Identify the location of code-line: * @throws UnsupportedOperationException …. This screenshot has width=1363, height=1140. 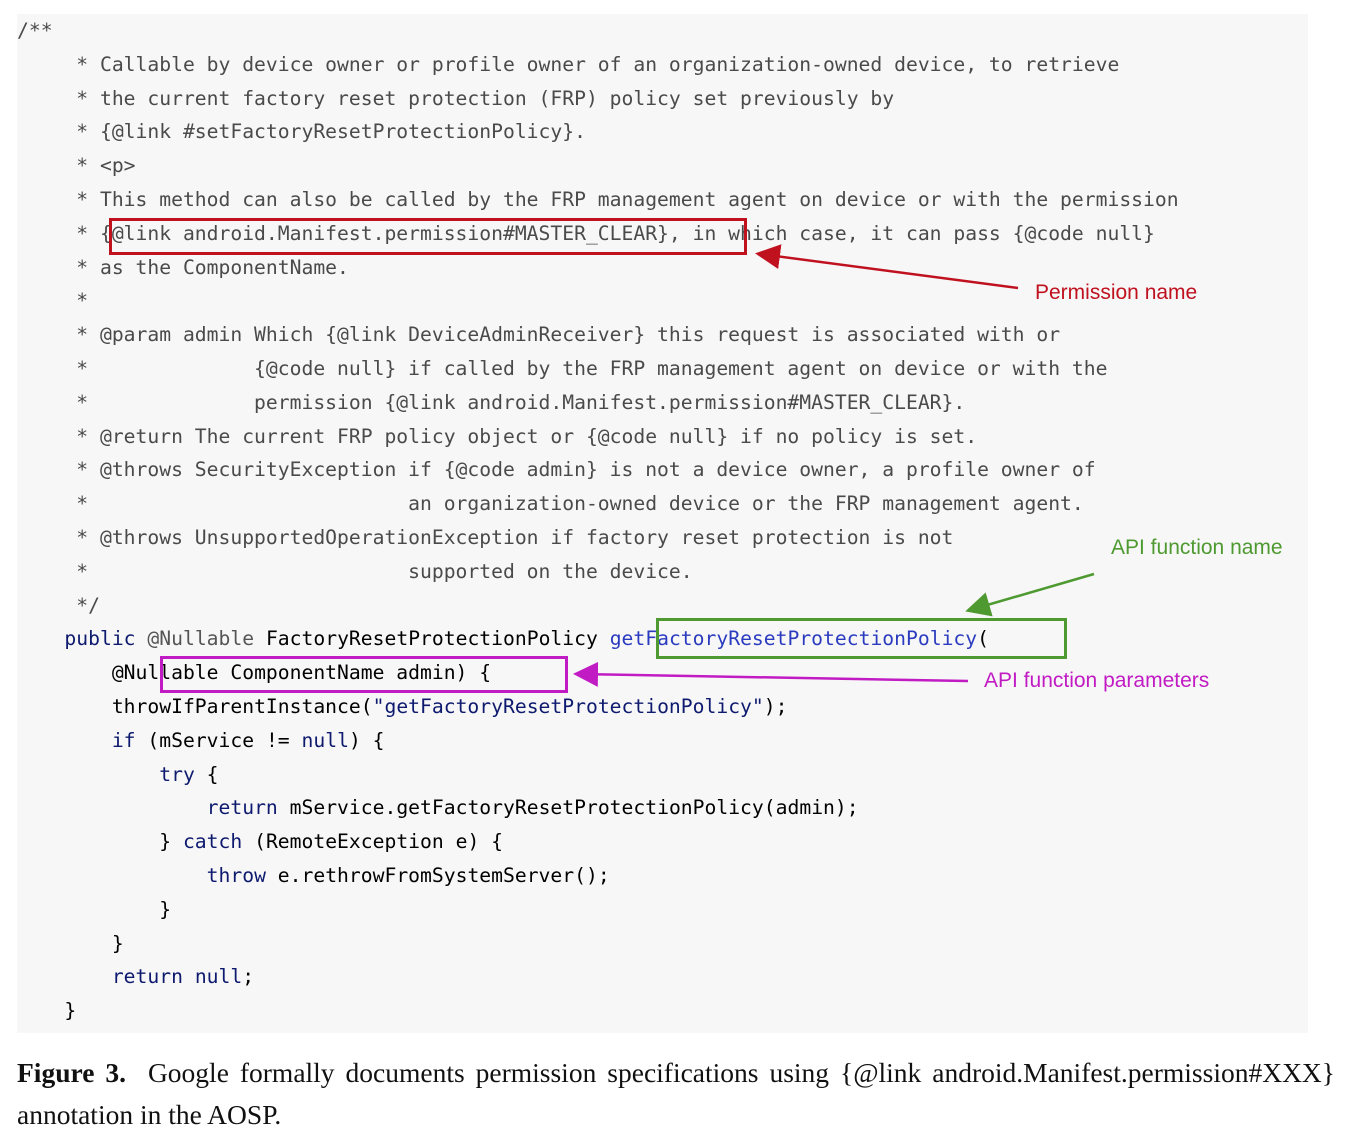
(485, 537).